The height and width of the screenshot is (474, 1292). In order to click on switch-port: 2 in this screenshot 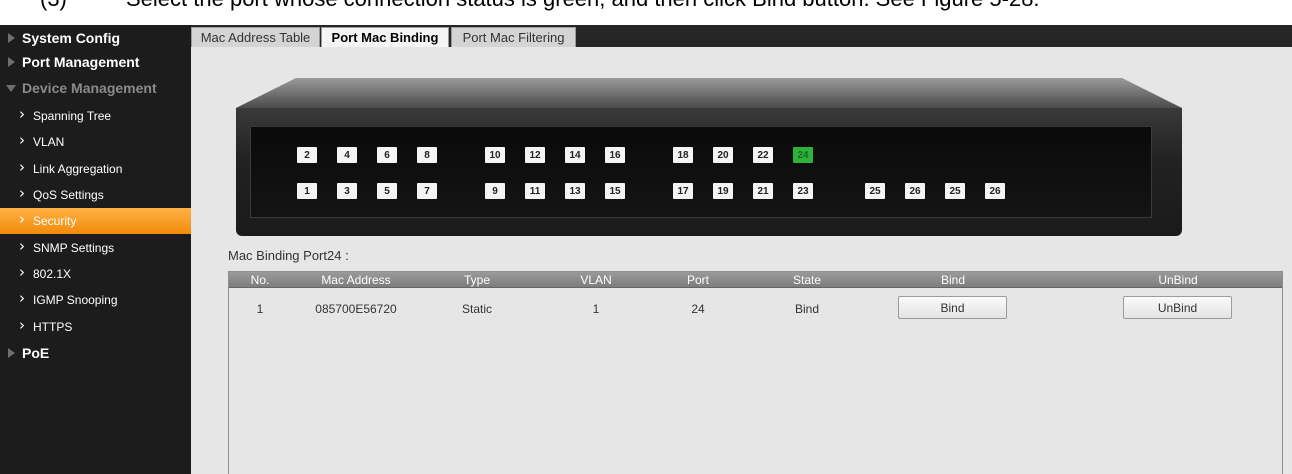, I will do `click(307, 155)`.